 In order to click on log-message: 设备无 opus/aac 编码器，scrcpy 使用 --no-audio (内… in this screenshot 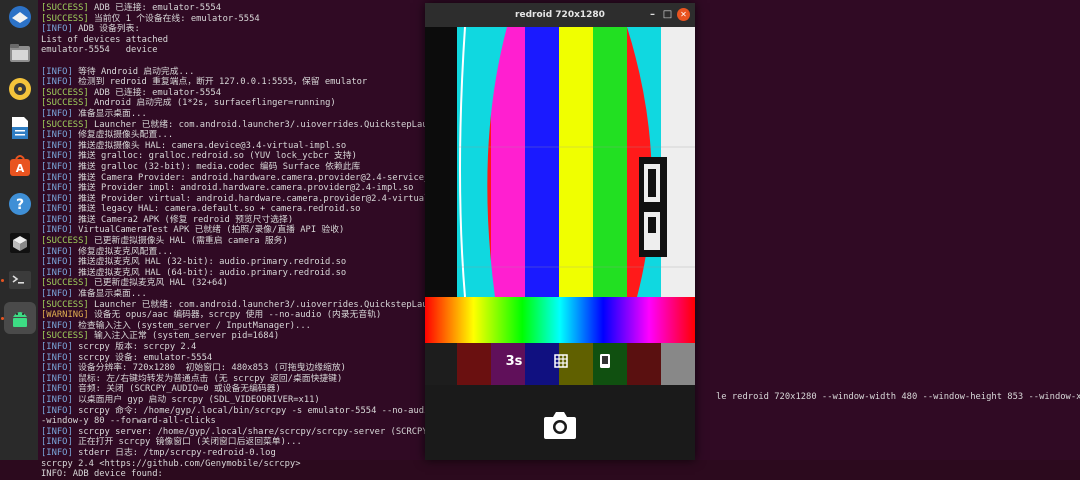, I will do `click(235, 315)`.